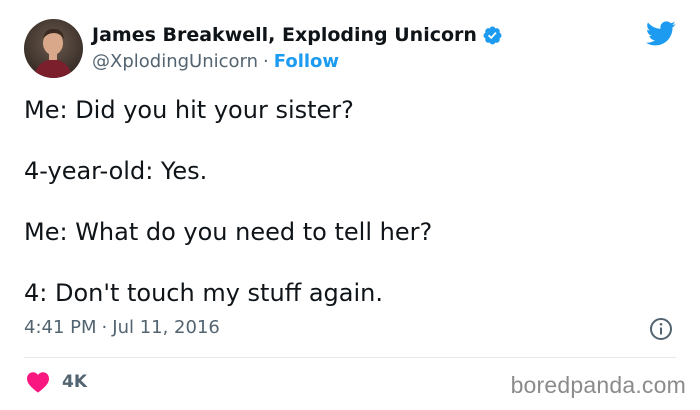 This screenshot has height=410, width=700. I want to click on heart-icon, so click(38, 382).